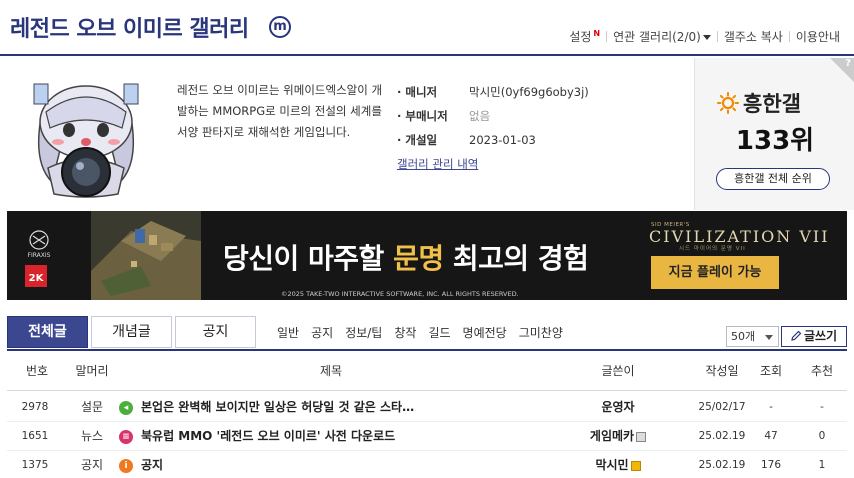 The width and height of the screenshot is (854, 478). I want to click on related-gallery-dropdown: 연관 갤러리(2/0), so click(662, 36).